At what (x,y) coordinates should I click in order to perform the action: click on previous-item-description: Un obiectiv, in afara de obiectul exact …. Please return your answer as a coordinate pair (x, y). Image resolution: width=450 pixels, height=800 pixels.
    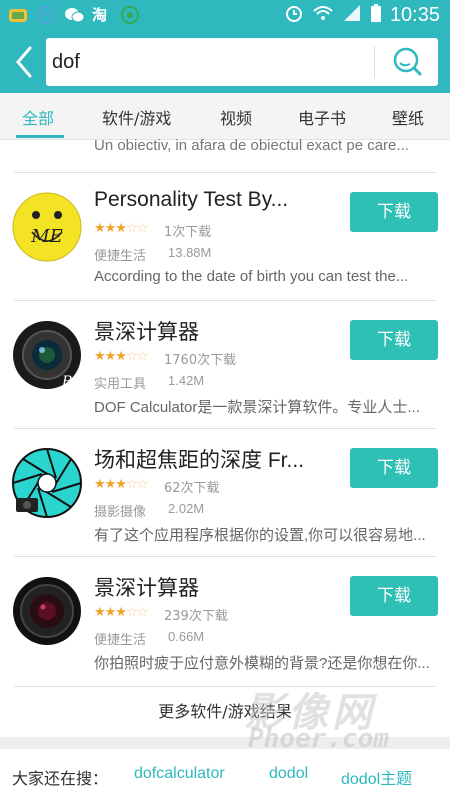
    Looking at the image, I should click on (251, 145).